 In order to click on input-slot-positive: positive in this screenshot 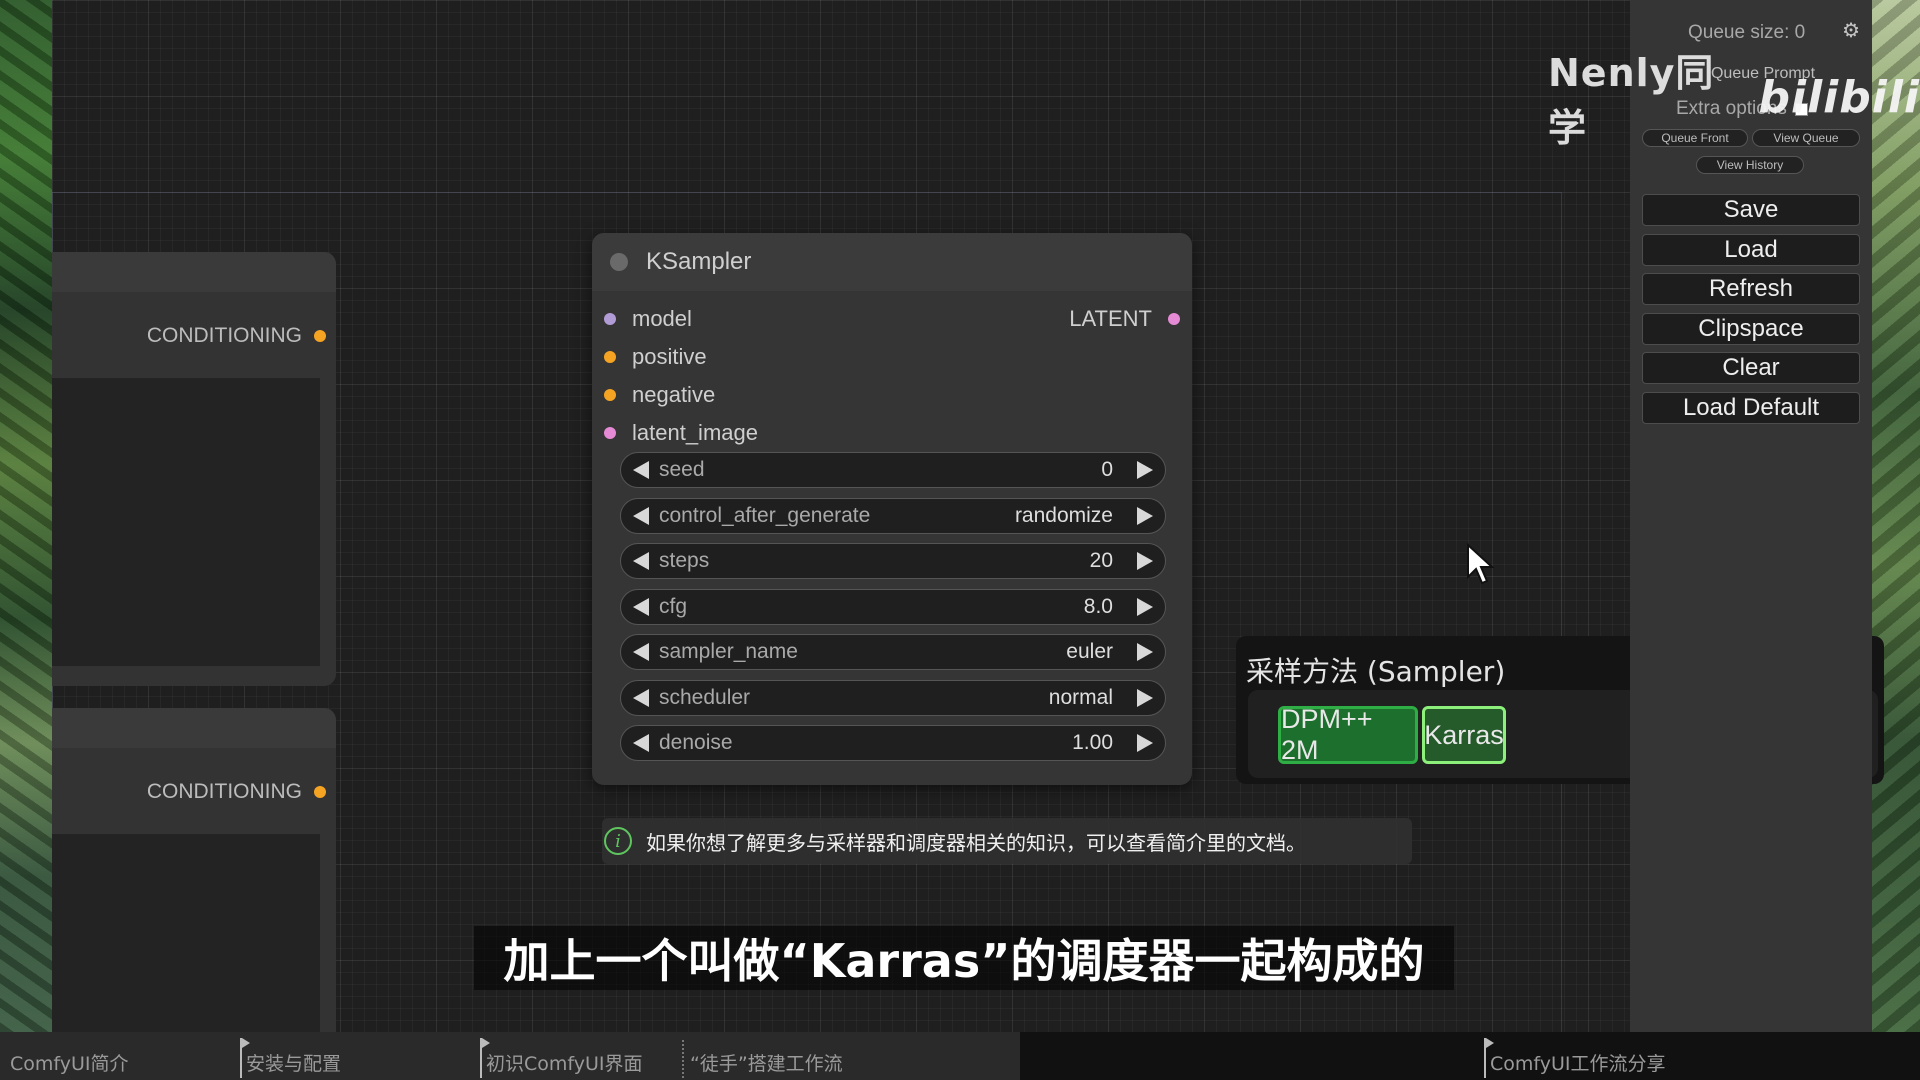, I will do `click(655, 357)`.